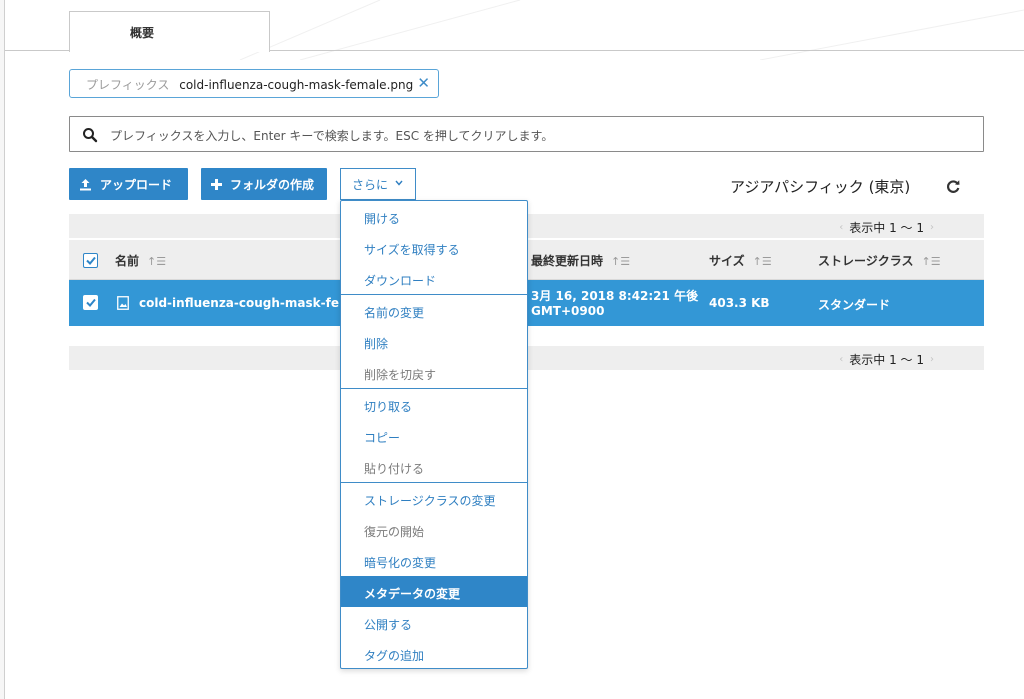  What do you see at coordinates (272, 184) in the screenshot?
I see `create-folder-label: フォルダの作成` at bounding box center [272, 184].